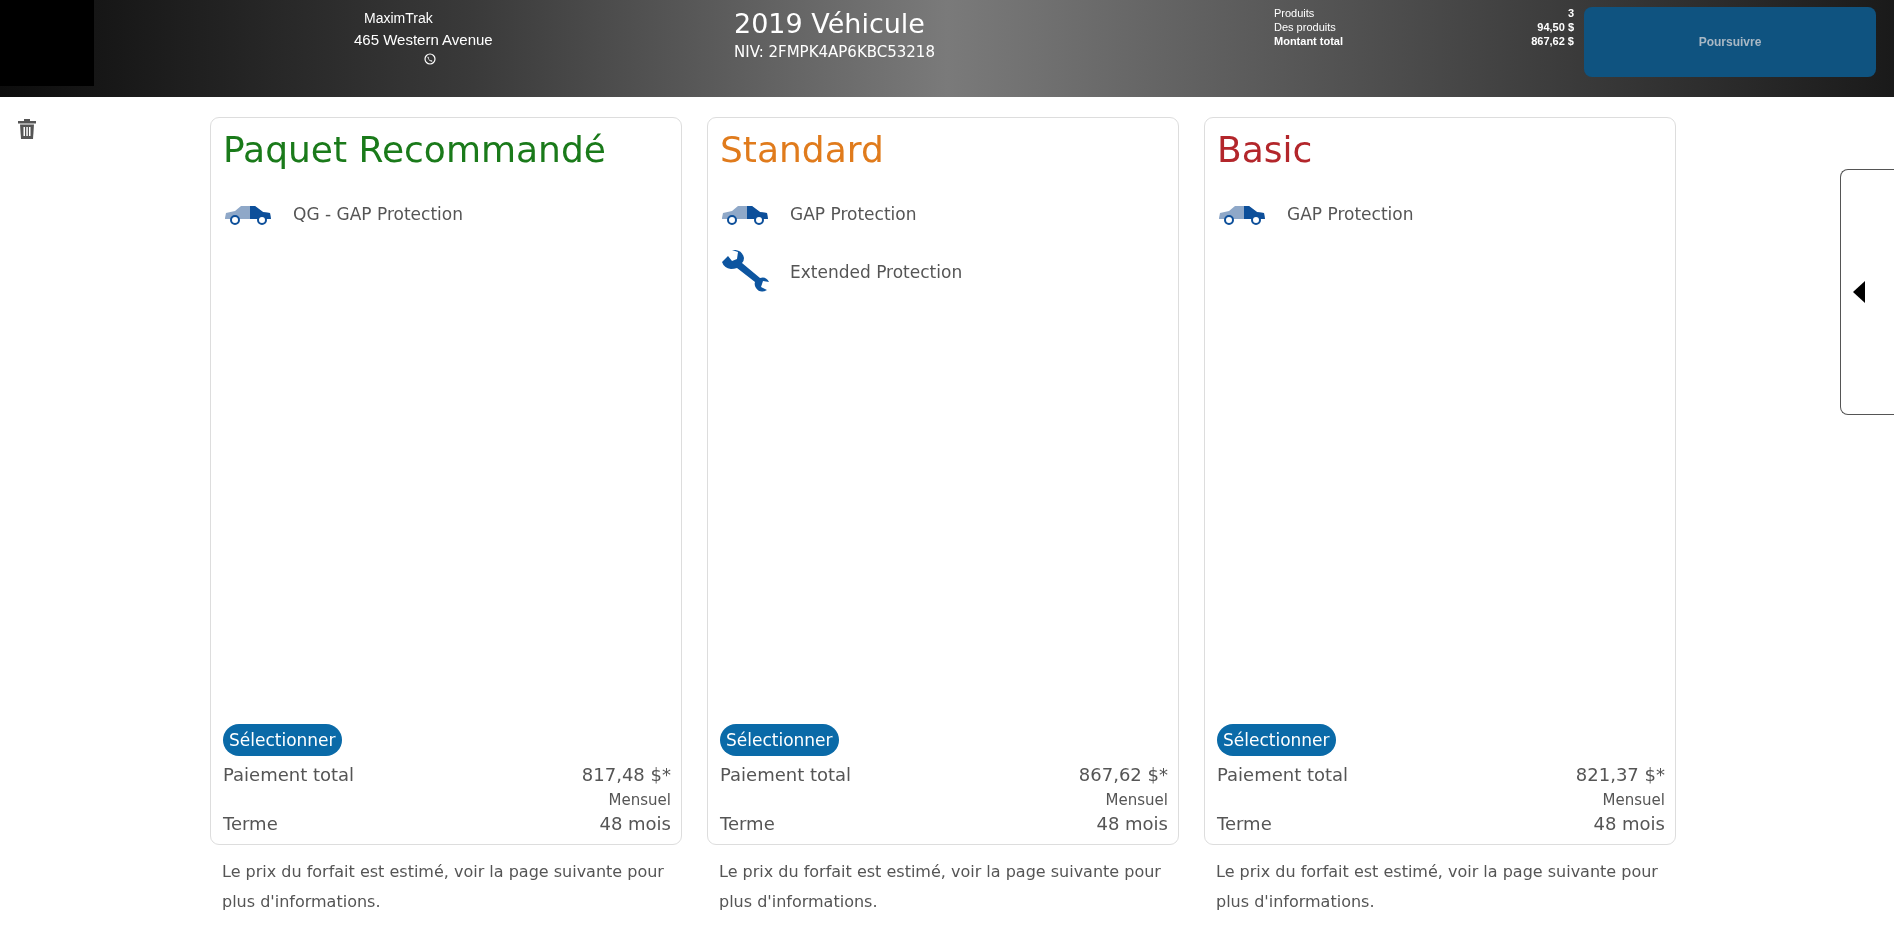  Describe the element at coordinates (1309, 41) in the screenshot. I see `summary-label: Montant total` at that location.